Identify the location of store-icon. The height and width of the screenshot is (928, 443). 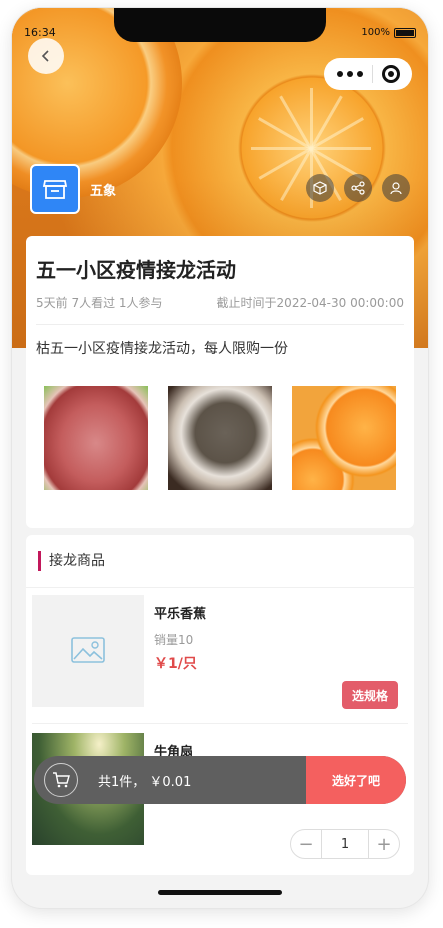
(55, 189).